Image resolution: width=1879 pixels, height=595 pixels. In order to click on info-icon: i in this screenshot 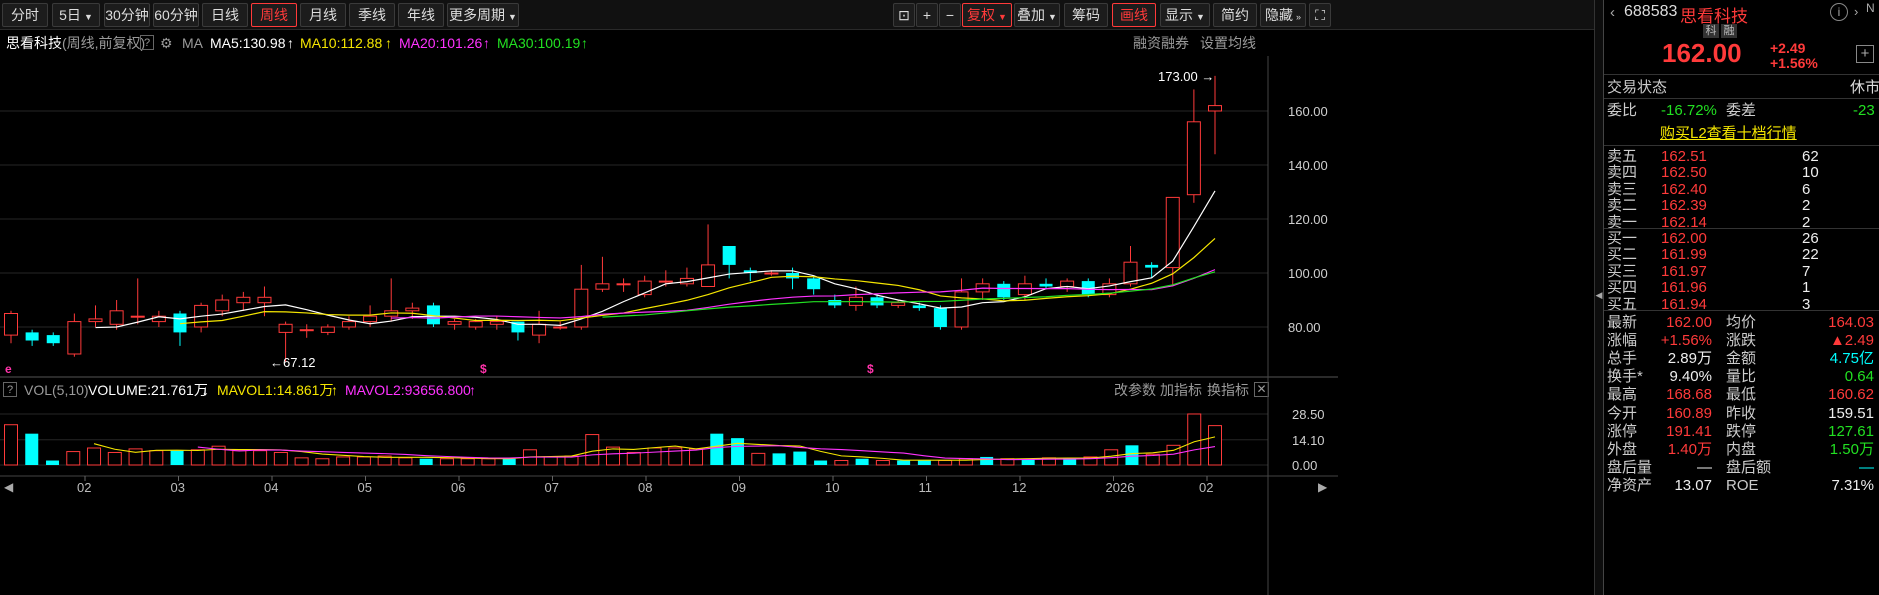, I will do `click(1839, 12)`.